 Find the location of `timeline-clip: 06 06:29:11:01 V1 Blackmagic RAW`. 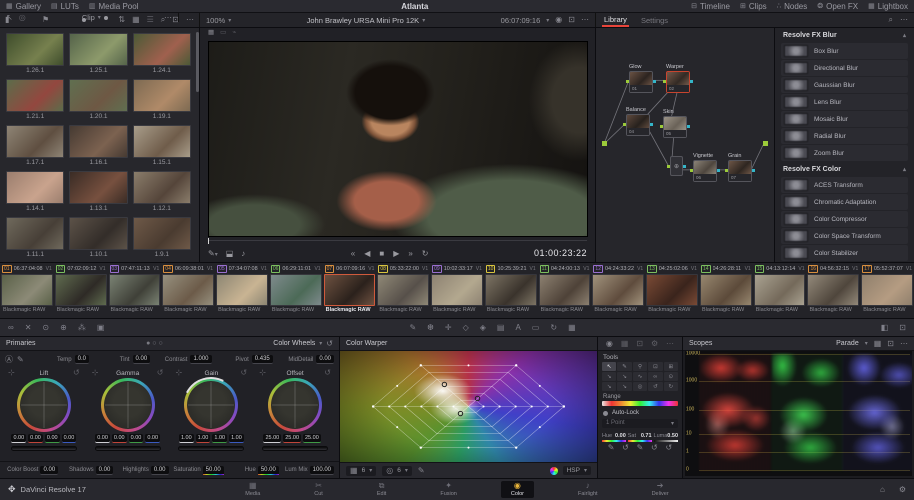

timeline-clip: 06 06:29:11:01 V1 Blackmagic RAW is located at coordinates (296, 290).